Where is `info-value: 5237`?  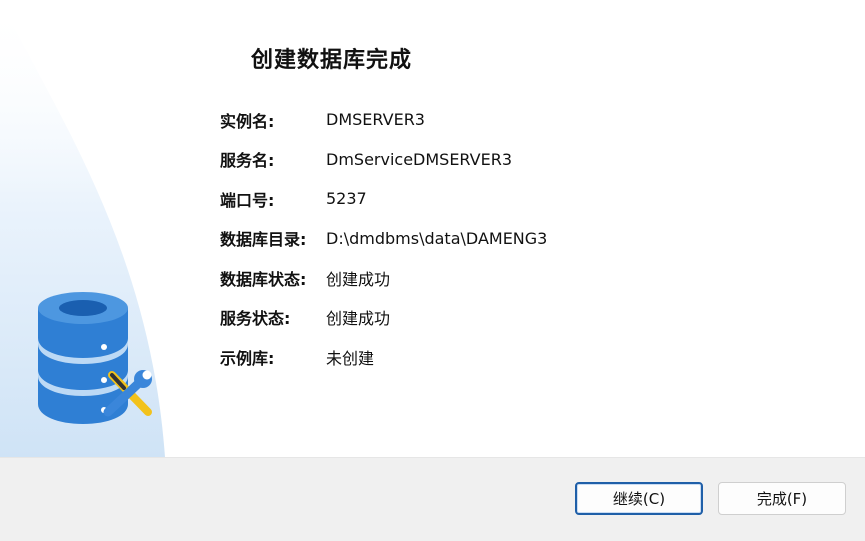 info-value: 5237 is located at coordinates (346, 199).